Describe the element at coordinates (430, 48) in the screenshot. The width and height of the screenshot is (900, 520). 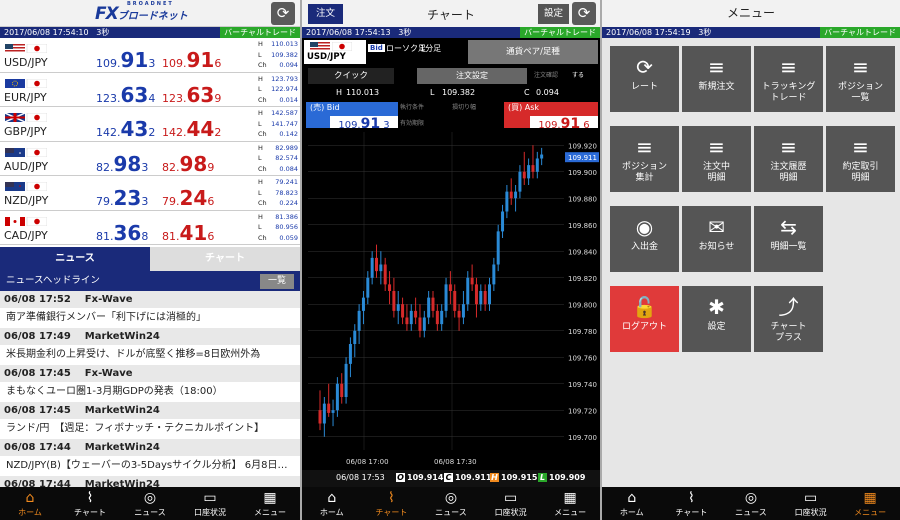
I see `chart-period: 1分足` at that location.